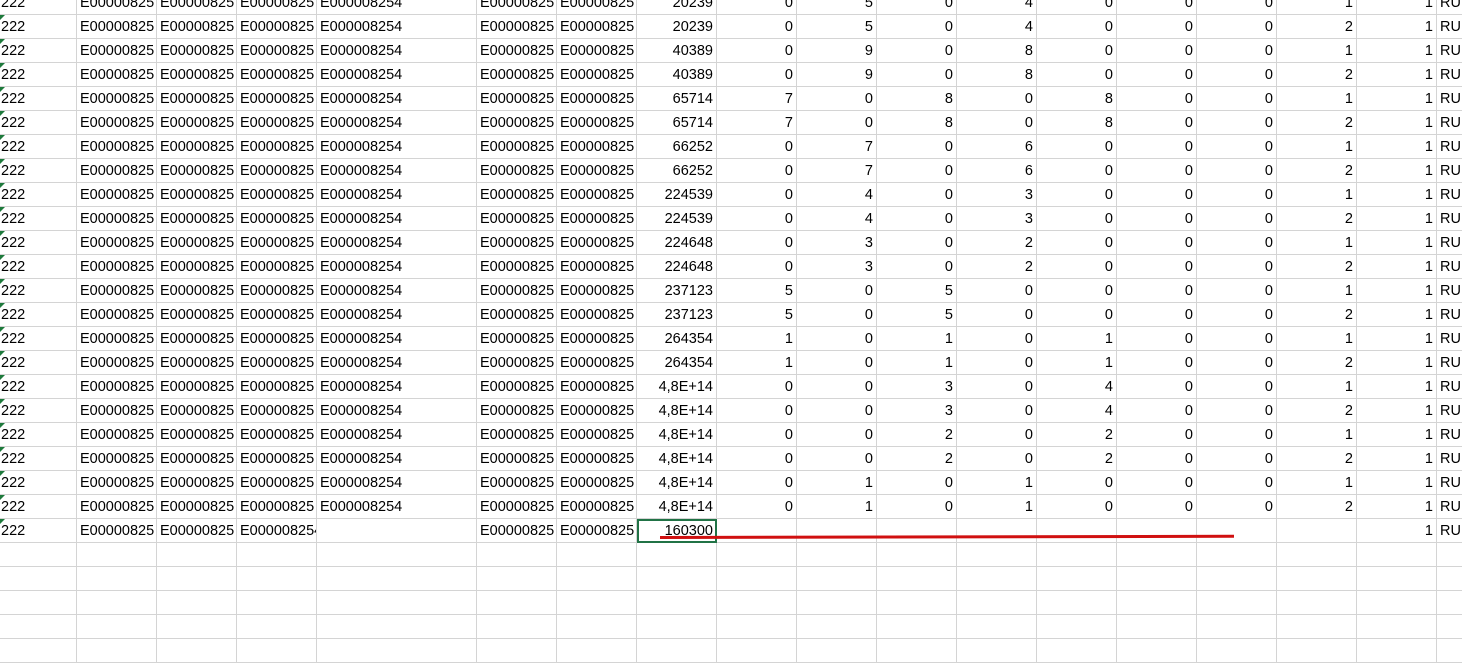 The width and height of the screenshot is (1462, 663). I want to click on cell-d, so click(277, 603).